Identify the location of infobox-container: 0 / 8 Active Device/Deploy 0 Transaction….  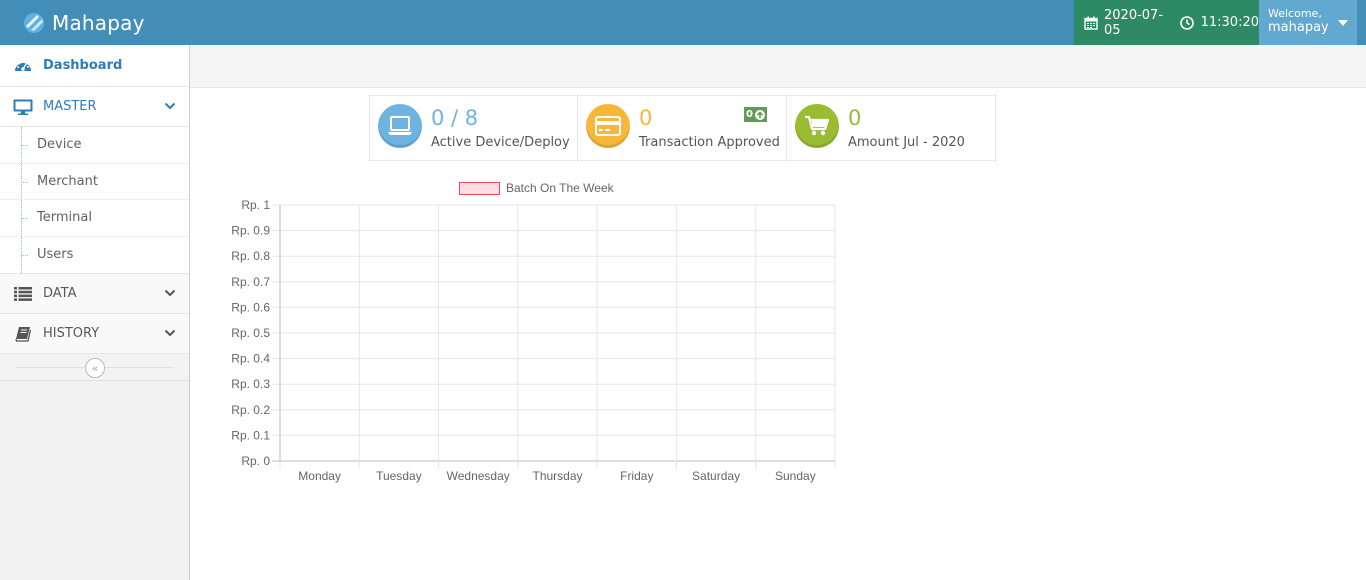
(683, 128).